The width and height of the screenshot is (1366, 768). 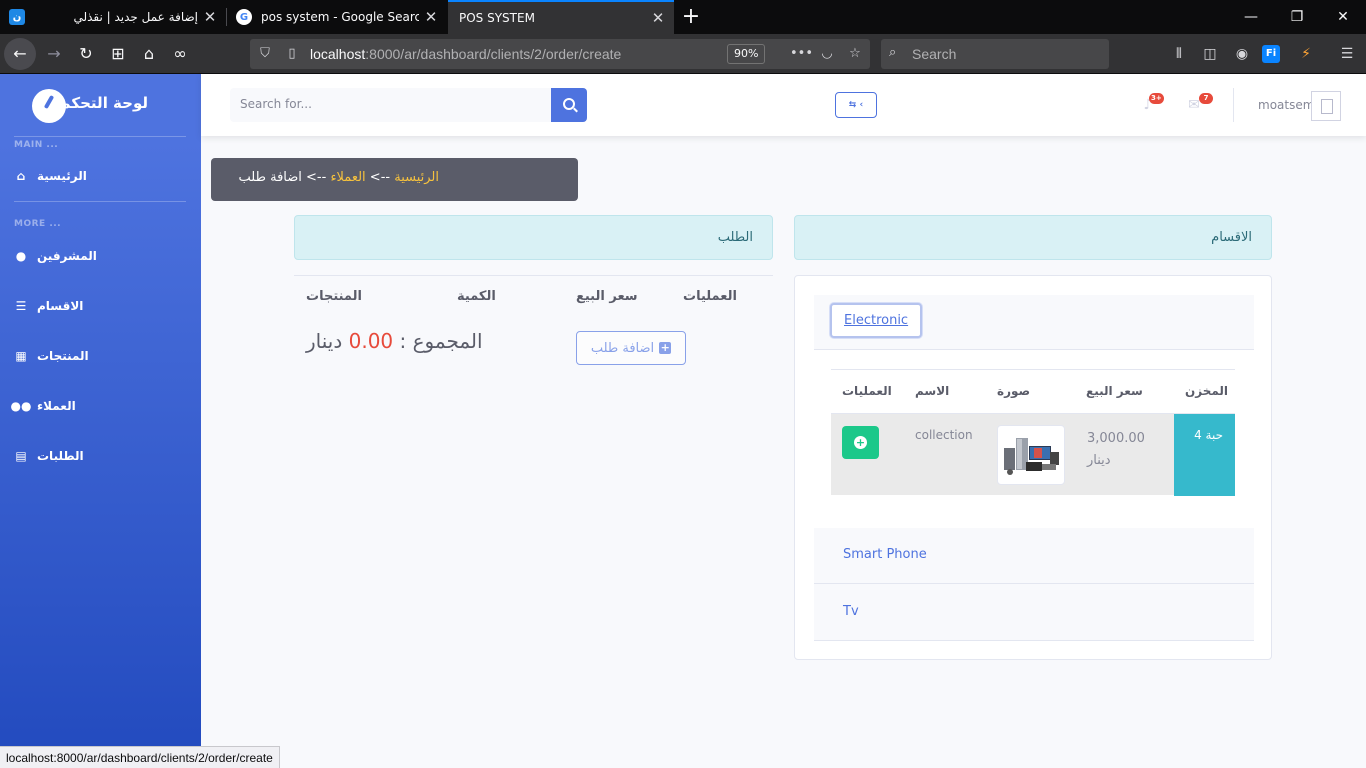 What do you see at coordinates (569, 105) in the screenshot?
I see `search-button` at bounding box center [569, 105].